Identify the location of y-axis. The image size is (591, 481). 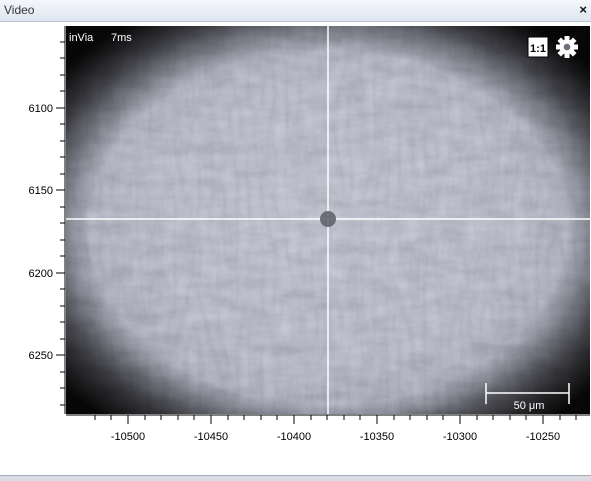
(61, 220).